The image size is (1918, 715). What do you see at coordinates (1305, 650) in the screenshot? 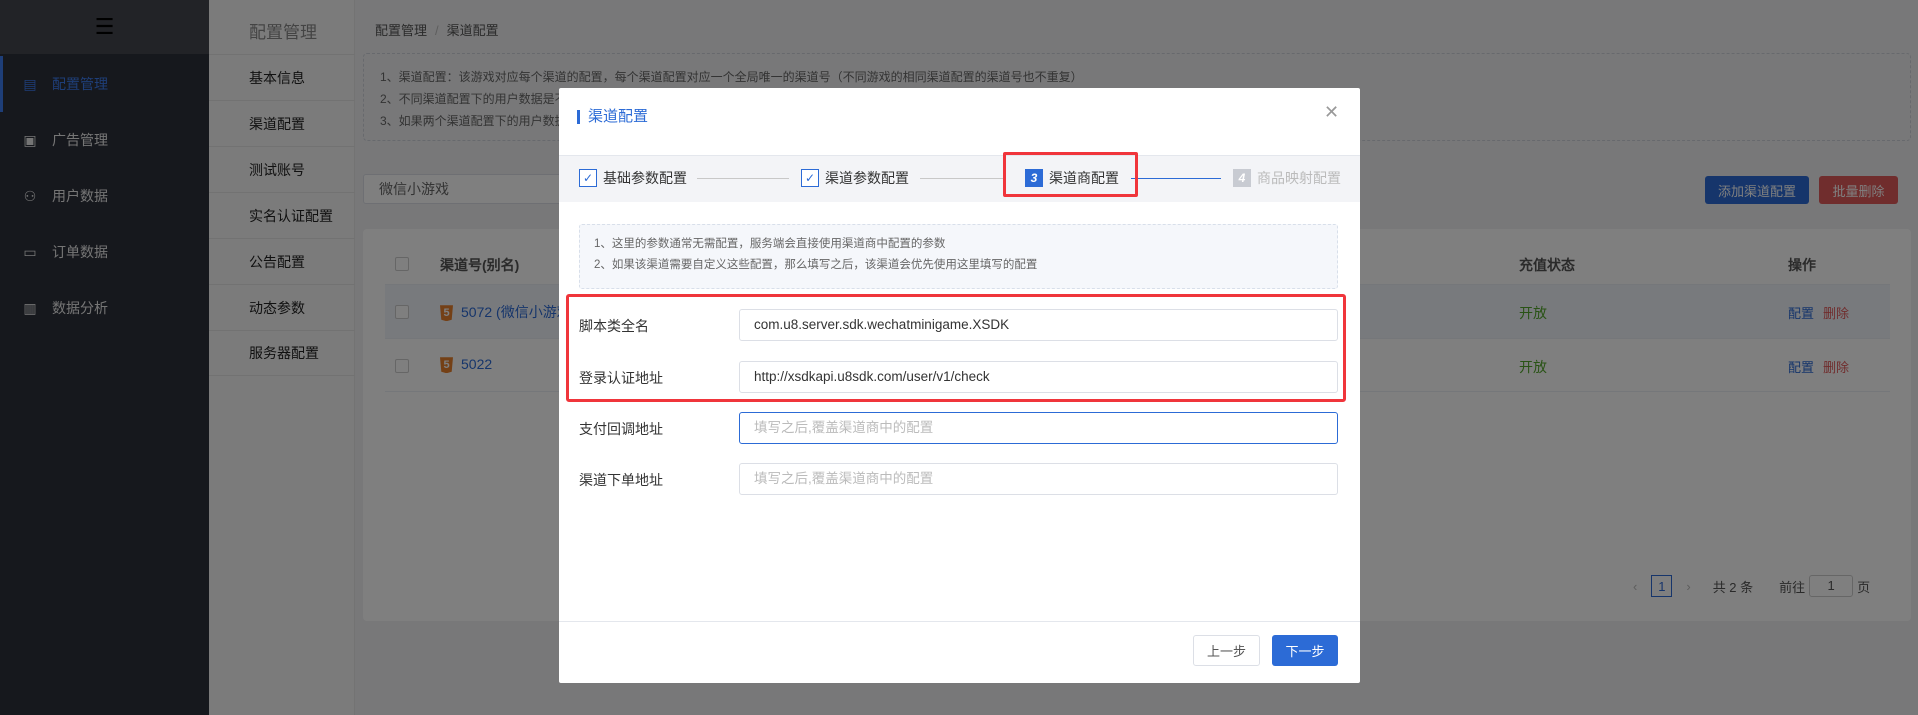
I see `next-step-button: 下一步` at bounding box center [1305, 650].